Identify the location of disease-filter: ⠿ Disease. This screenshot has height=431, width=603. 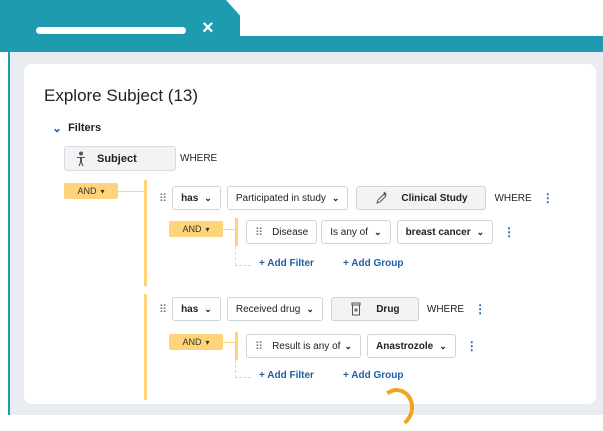
(282, 232).